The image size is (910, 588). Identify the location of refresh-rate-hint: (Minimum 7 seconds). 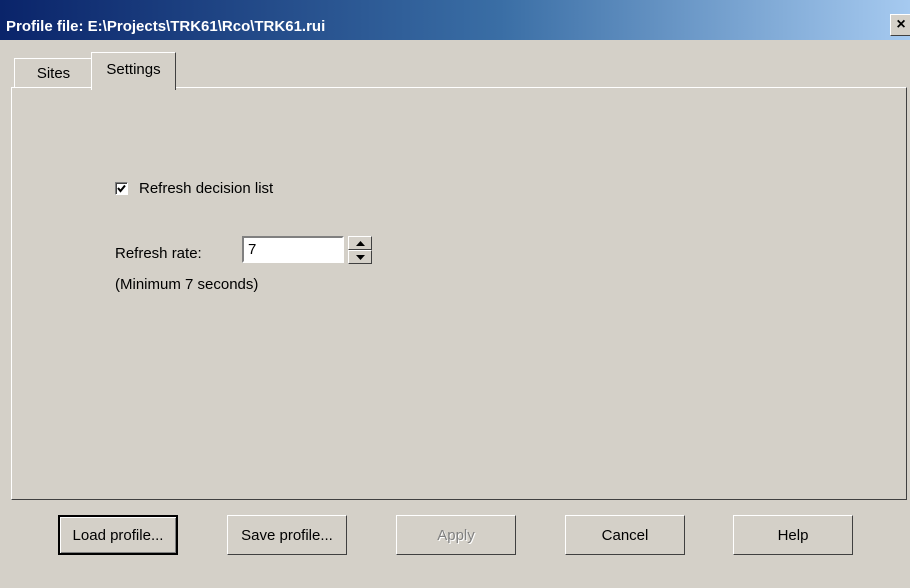
(187, 284).